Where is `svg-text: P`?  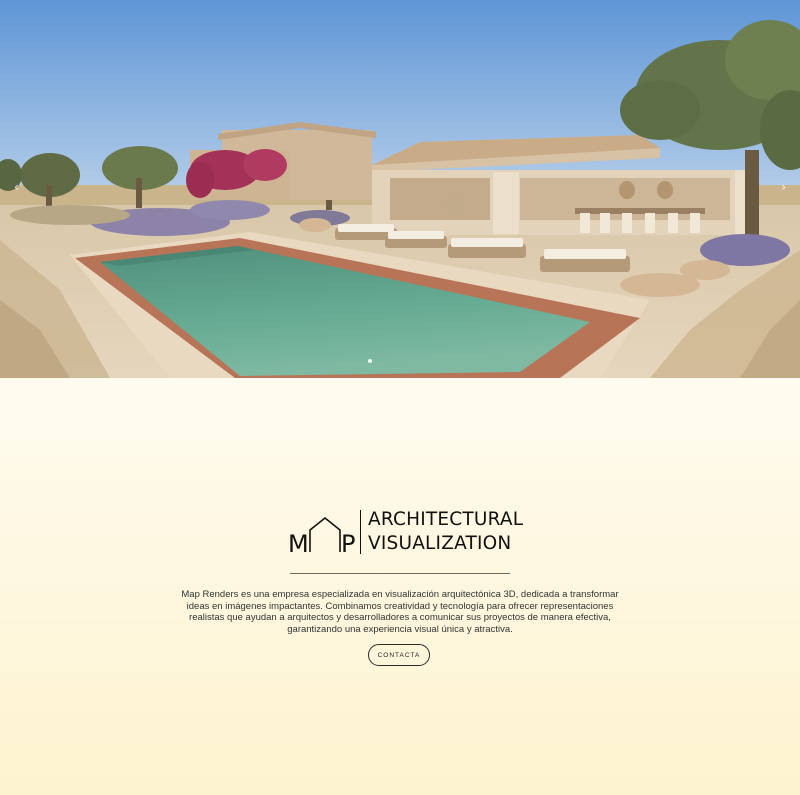 svg-text: P is located at coordinates (348, 542).